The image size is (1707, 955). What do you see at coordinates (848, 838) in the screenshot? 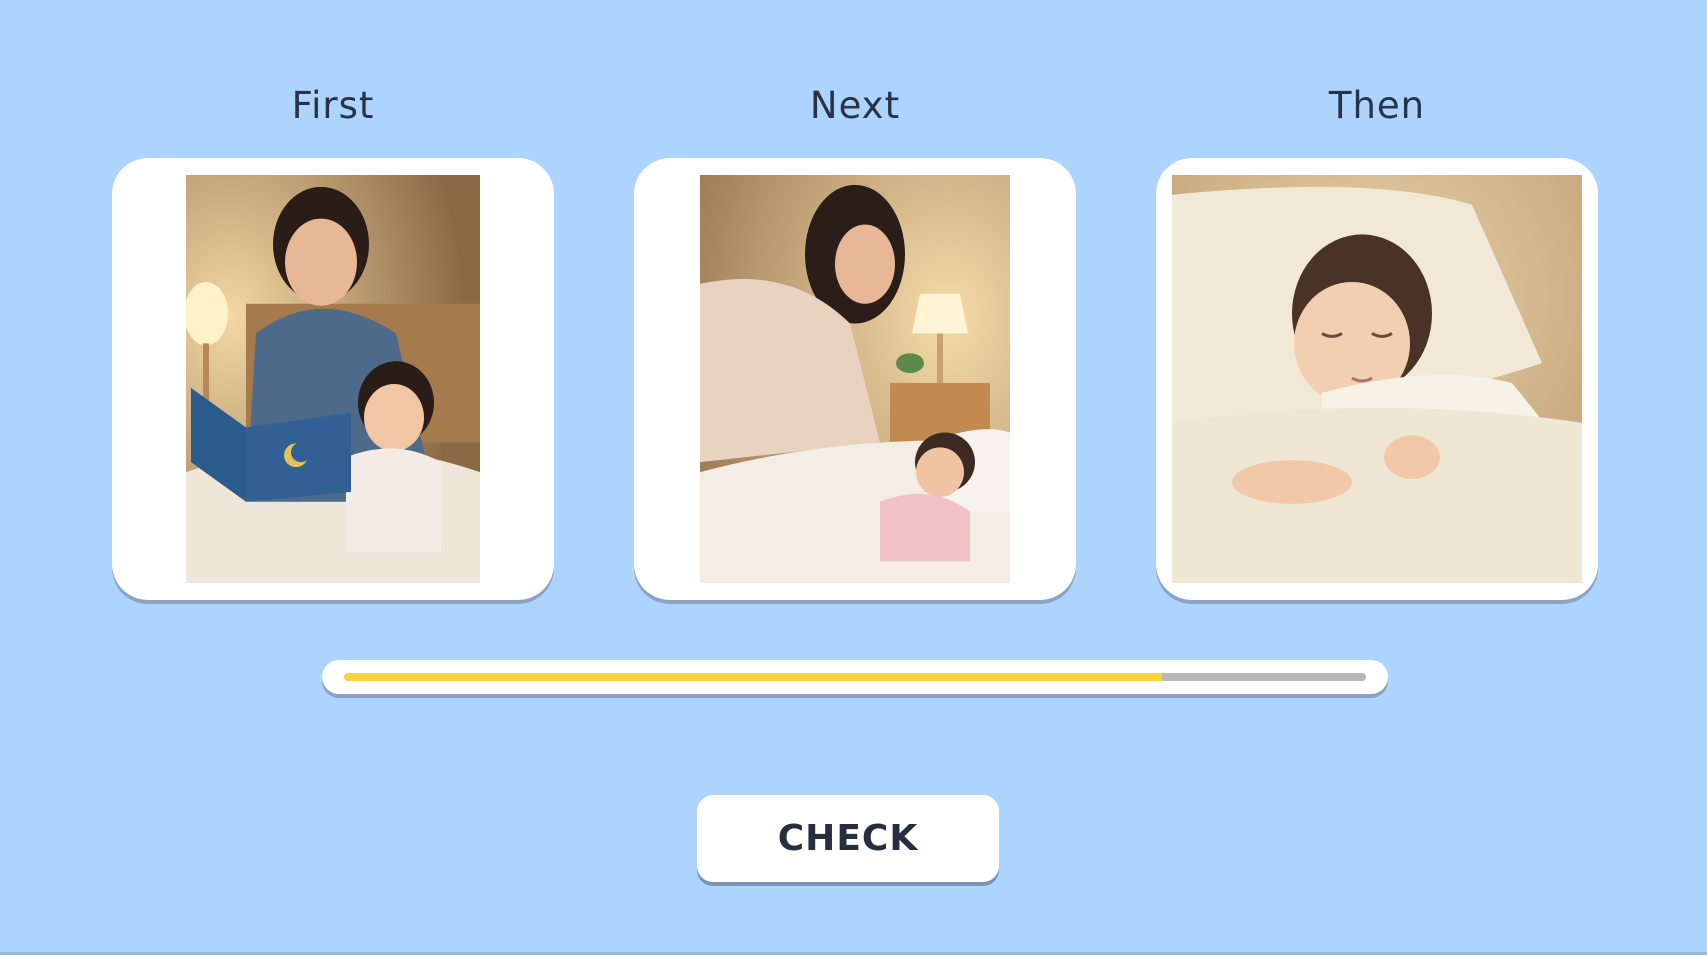
I see `check-button: CHECK` at bounding box center [848, 838].